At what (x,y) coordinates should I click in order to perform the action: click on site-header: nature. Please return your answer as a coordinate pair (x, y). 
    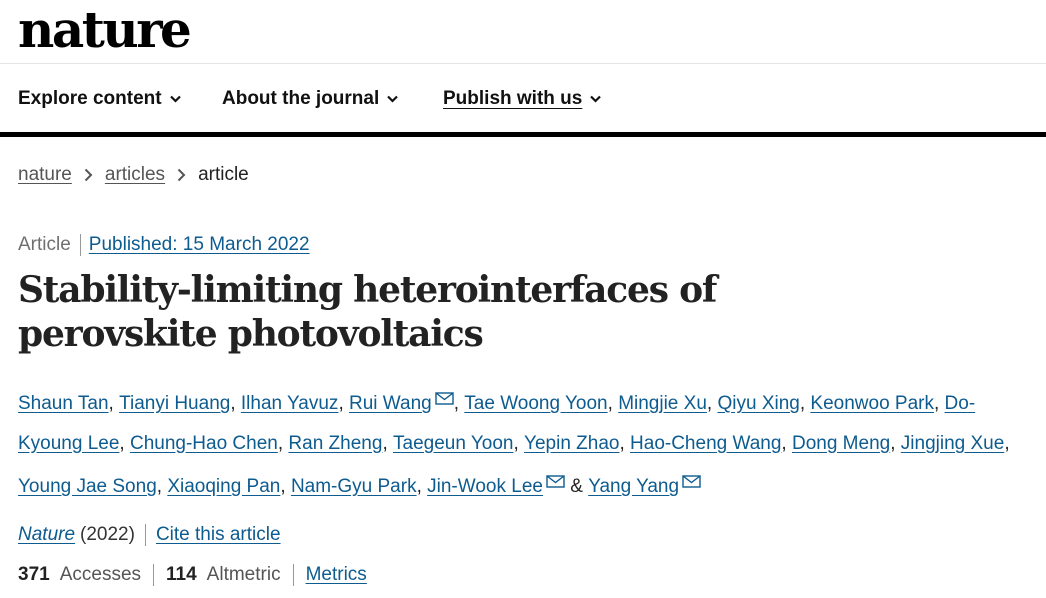
    Looking at the image, I should click on (523, 32).